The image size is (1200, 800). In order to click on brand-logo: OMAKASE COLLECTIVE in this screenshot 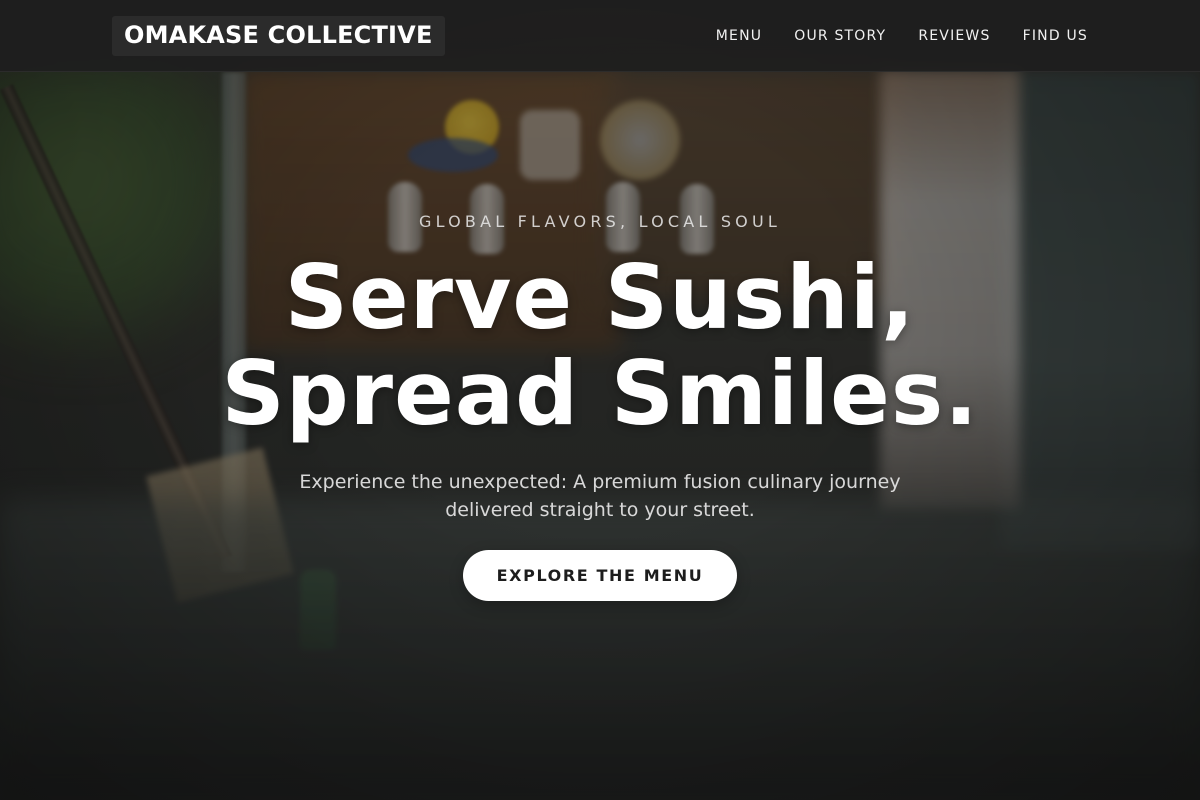, I will do `click(278, 35)`.